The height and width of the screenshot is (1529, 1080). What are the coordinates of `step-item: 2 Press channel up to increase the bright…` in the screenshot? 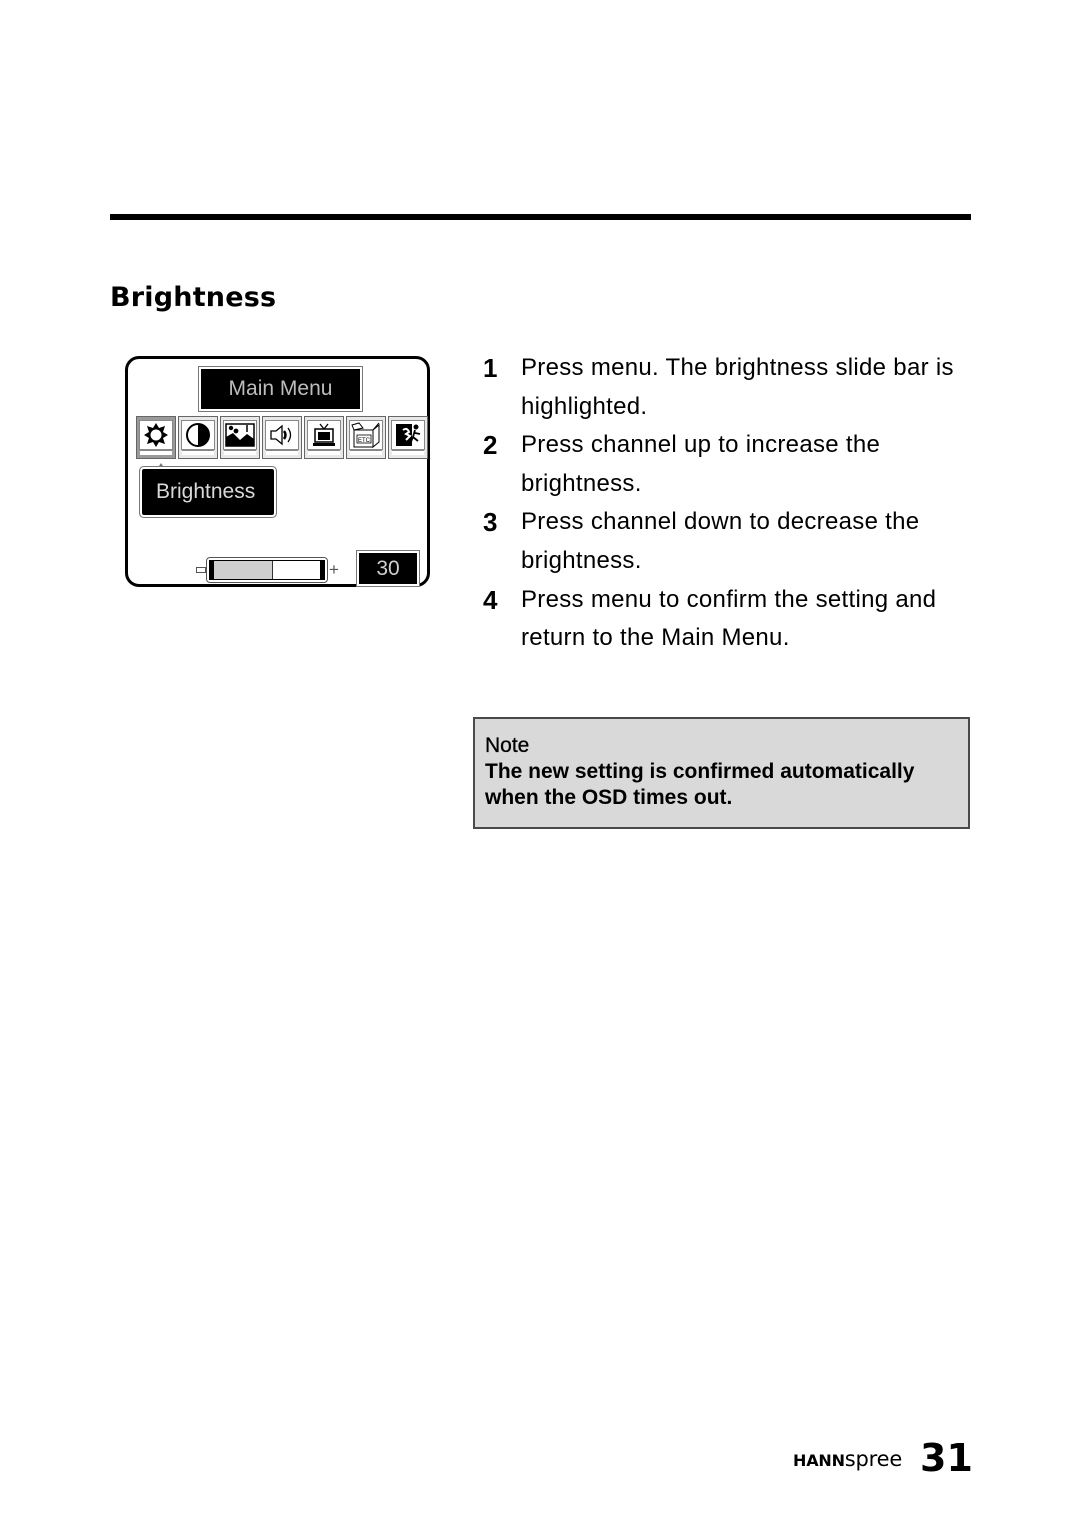 It's located at (728, 464).